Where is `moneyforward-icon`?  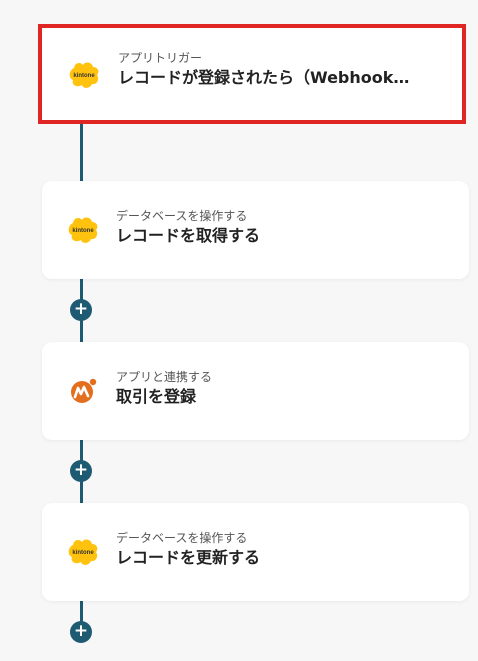 moneyforward-icon is located at coordinates (84, 390).